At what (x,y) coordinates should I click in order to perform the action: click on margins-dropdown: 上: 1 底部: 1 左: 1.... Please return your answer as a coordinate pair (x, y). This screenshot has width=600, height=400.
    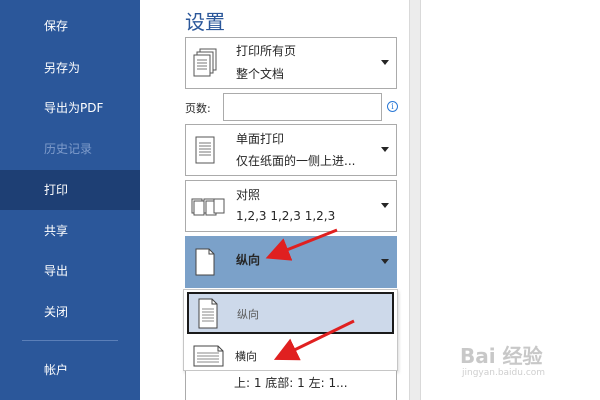
    Looking at the image, I should click on (291, 385).